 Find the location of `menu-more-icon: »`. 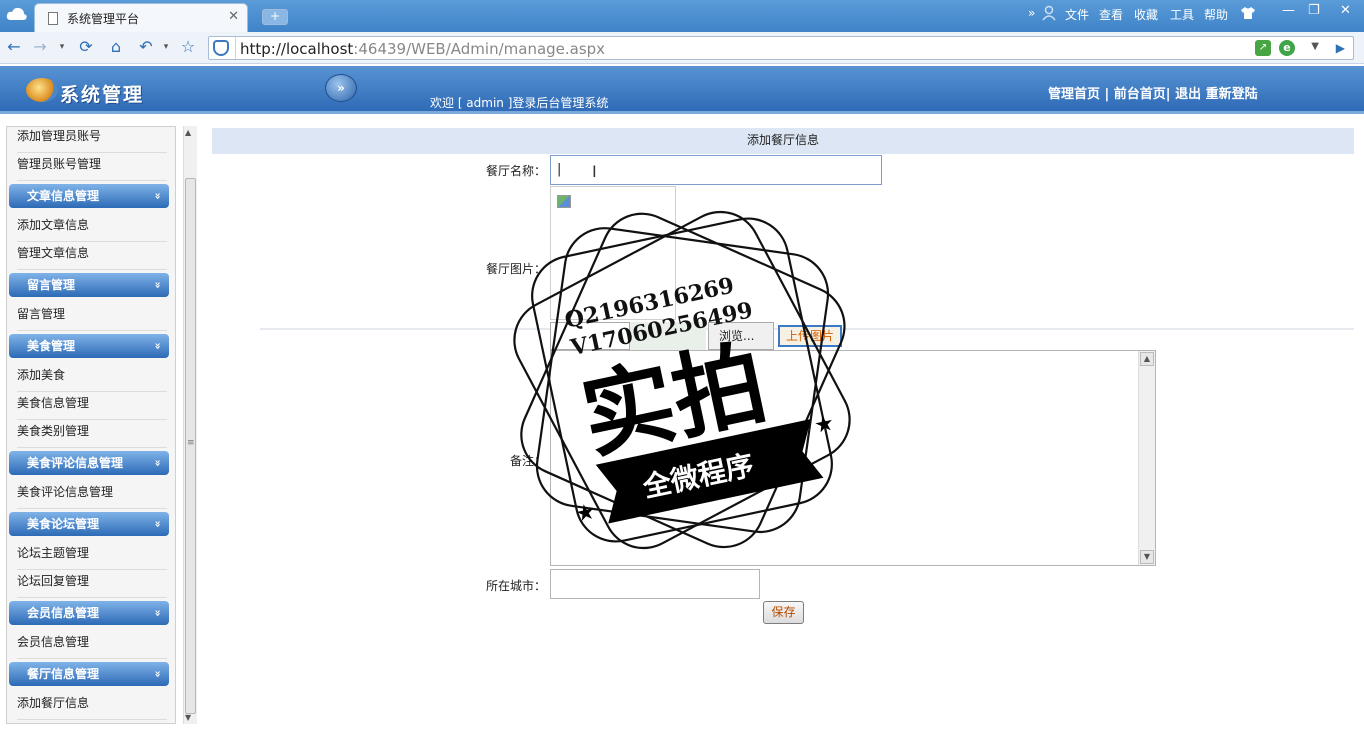

menu-more-icon: » is located at coordinates (1031, 13).